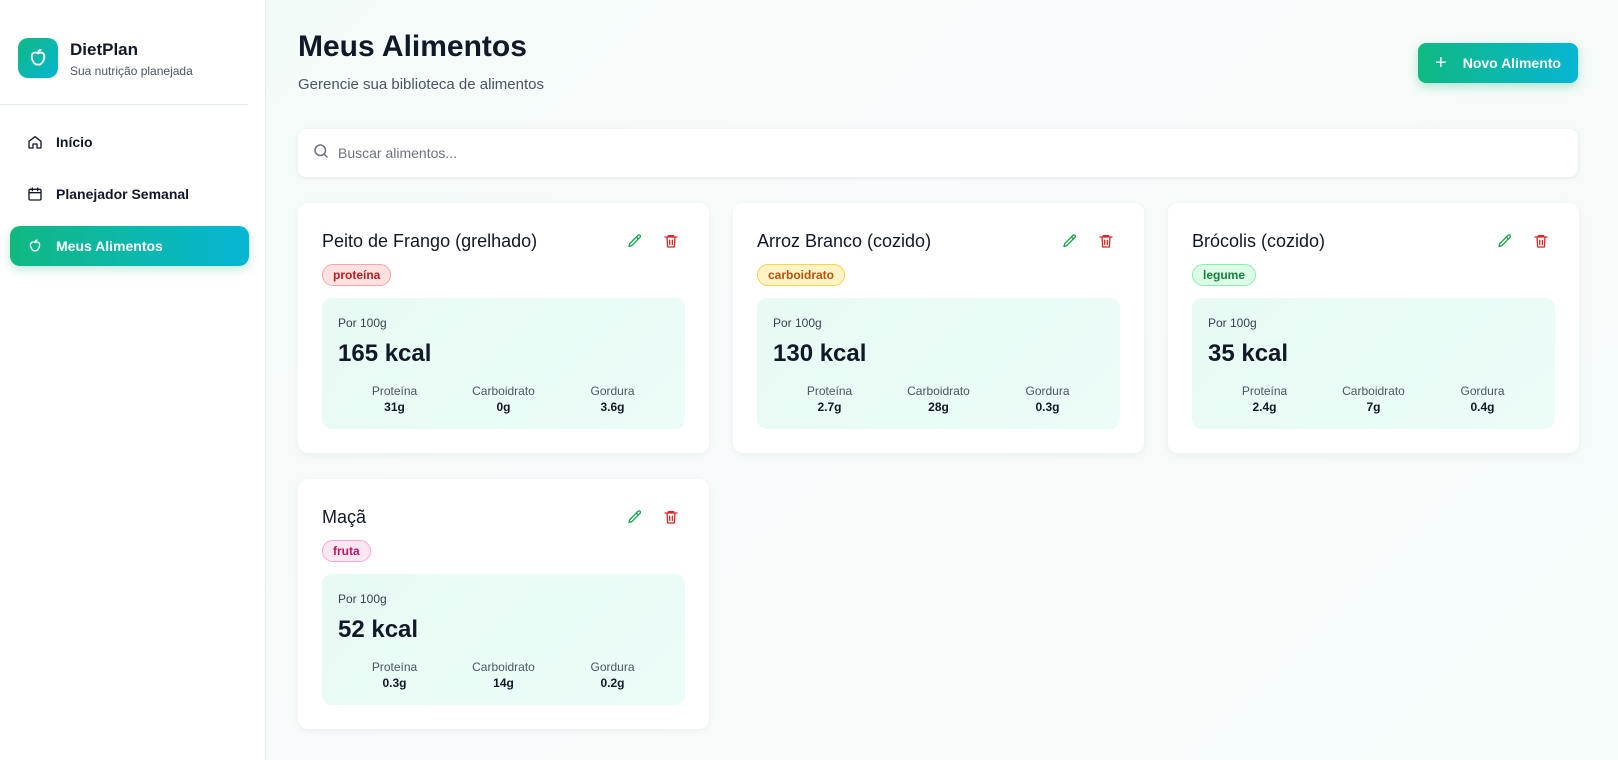  I want to click on sidebar-item-label: Planejador Semanal, so click(123, 194).